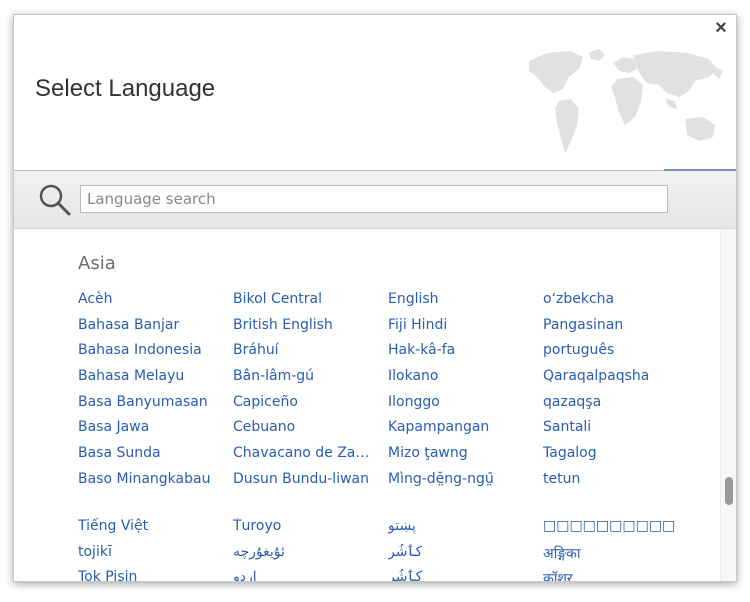  Describe the element at coordinates (465, 381) in the screenshot. I see `language-link: Ilokano` at that location.